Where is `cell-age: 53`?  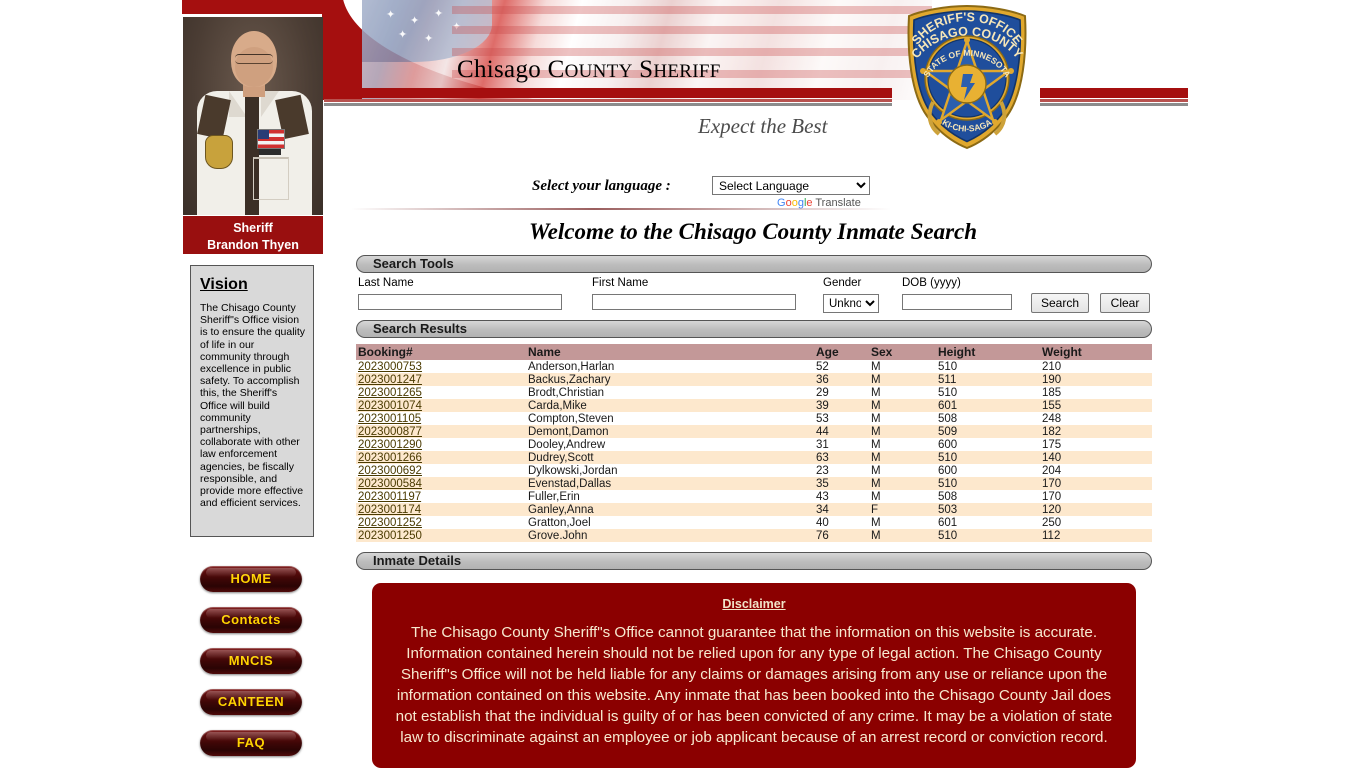
cell-age: 53 is located at coordinates (841, 418).